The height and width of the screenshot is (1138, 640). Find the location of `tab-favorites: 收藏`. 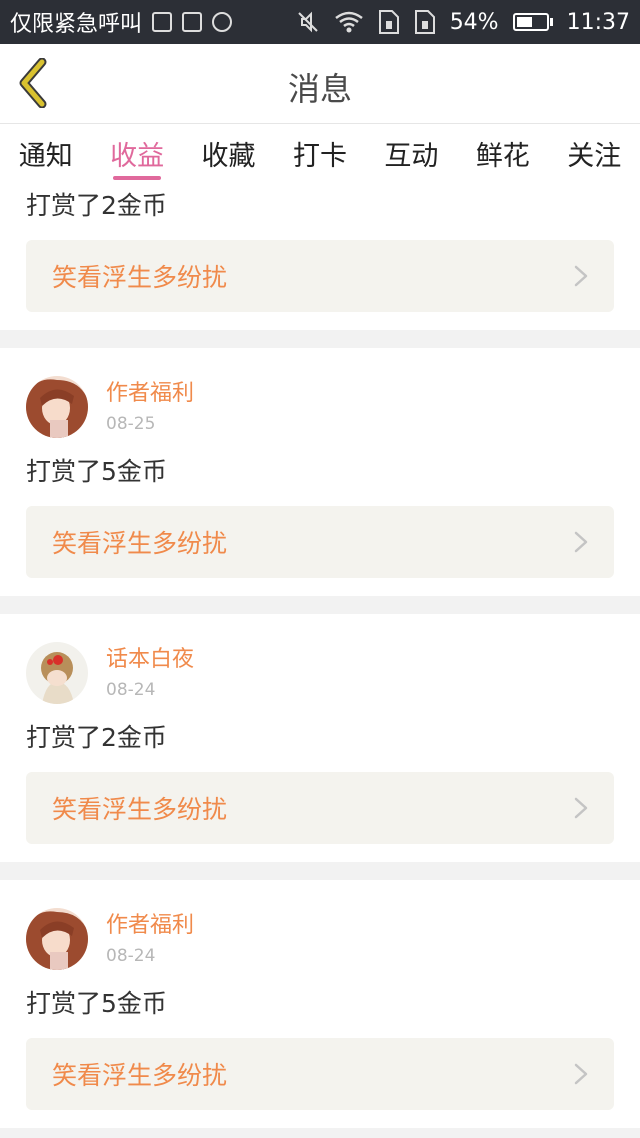

tab-favorites: 收藏 is located at coordinates (229, 157).